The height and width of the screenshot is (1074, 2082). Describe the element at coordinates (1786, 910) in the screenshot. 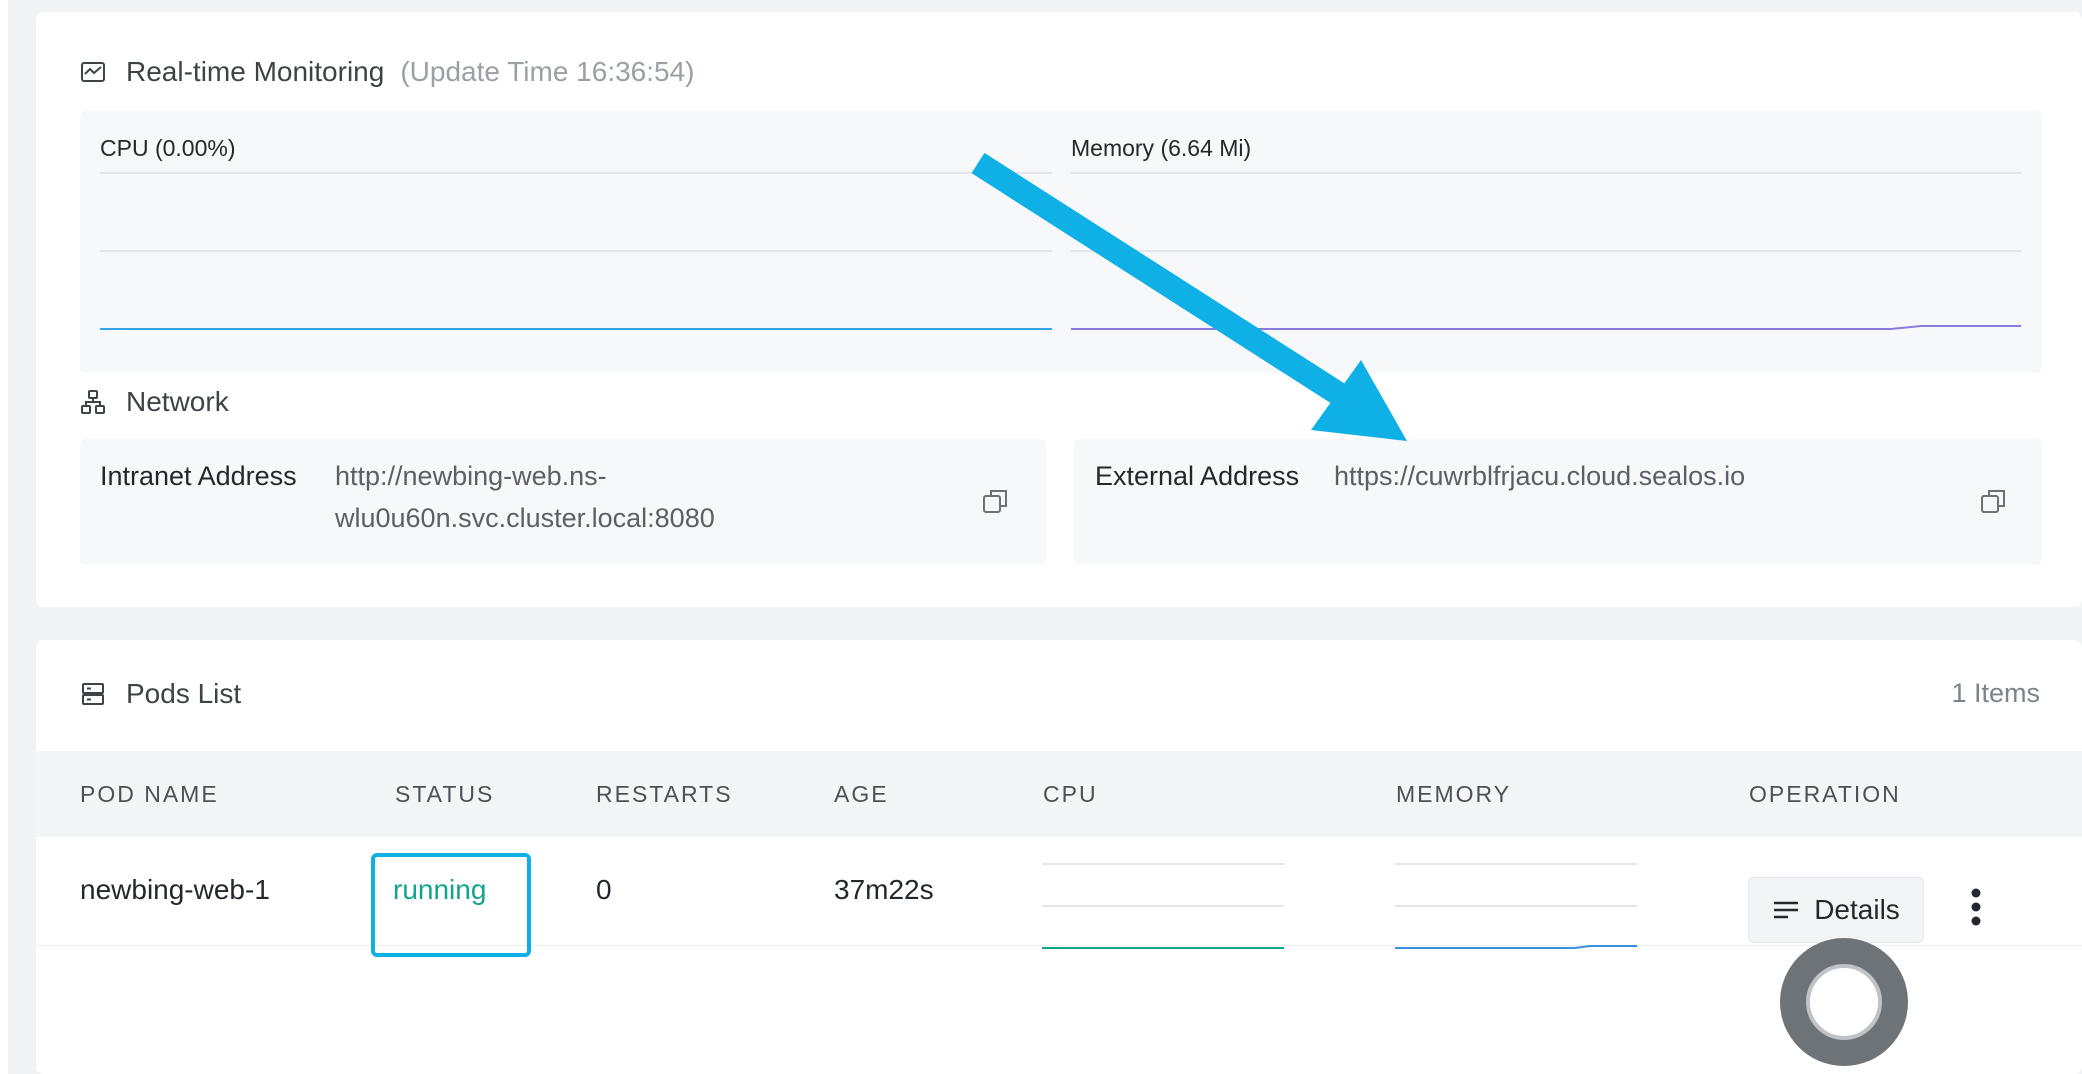

I see `lines-menu-icon` at that location.